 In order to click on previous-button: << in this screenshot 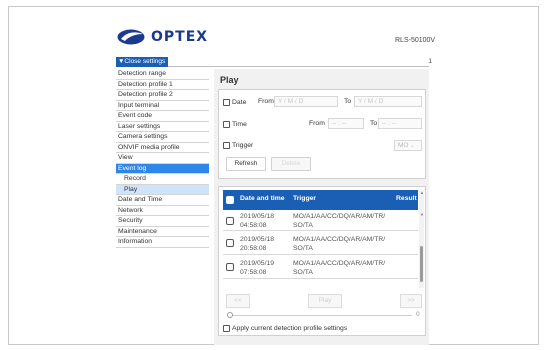, I will do `click(238, 301)`.